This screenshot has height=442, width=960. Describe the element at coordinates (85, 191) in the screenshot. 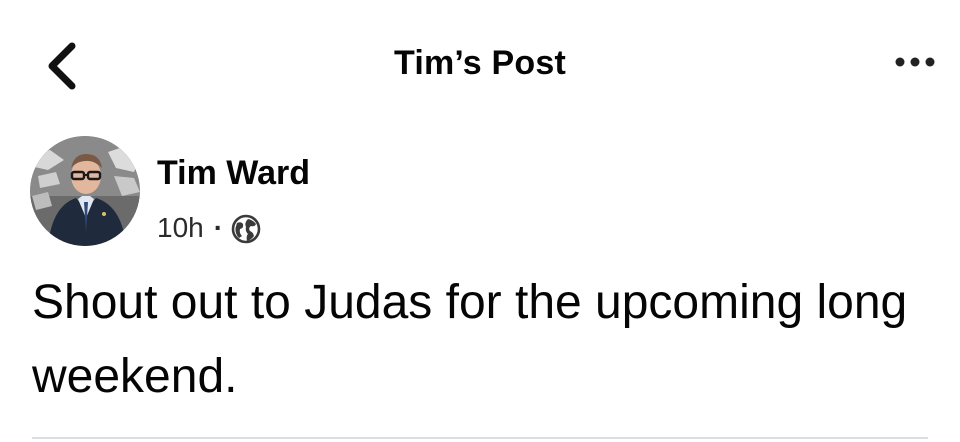

I see `avatar` at that location.